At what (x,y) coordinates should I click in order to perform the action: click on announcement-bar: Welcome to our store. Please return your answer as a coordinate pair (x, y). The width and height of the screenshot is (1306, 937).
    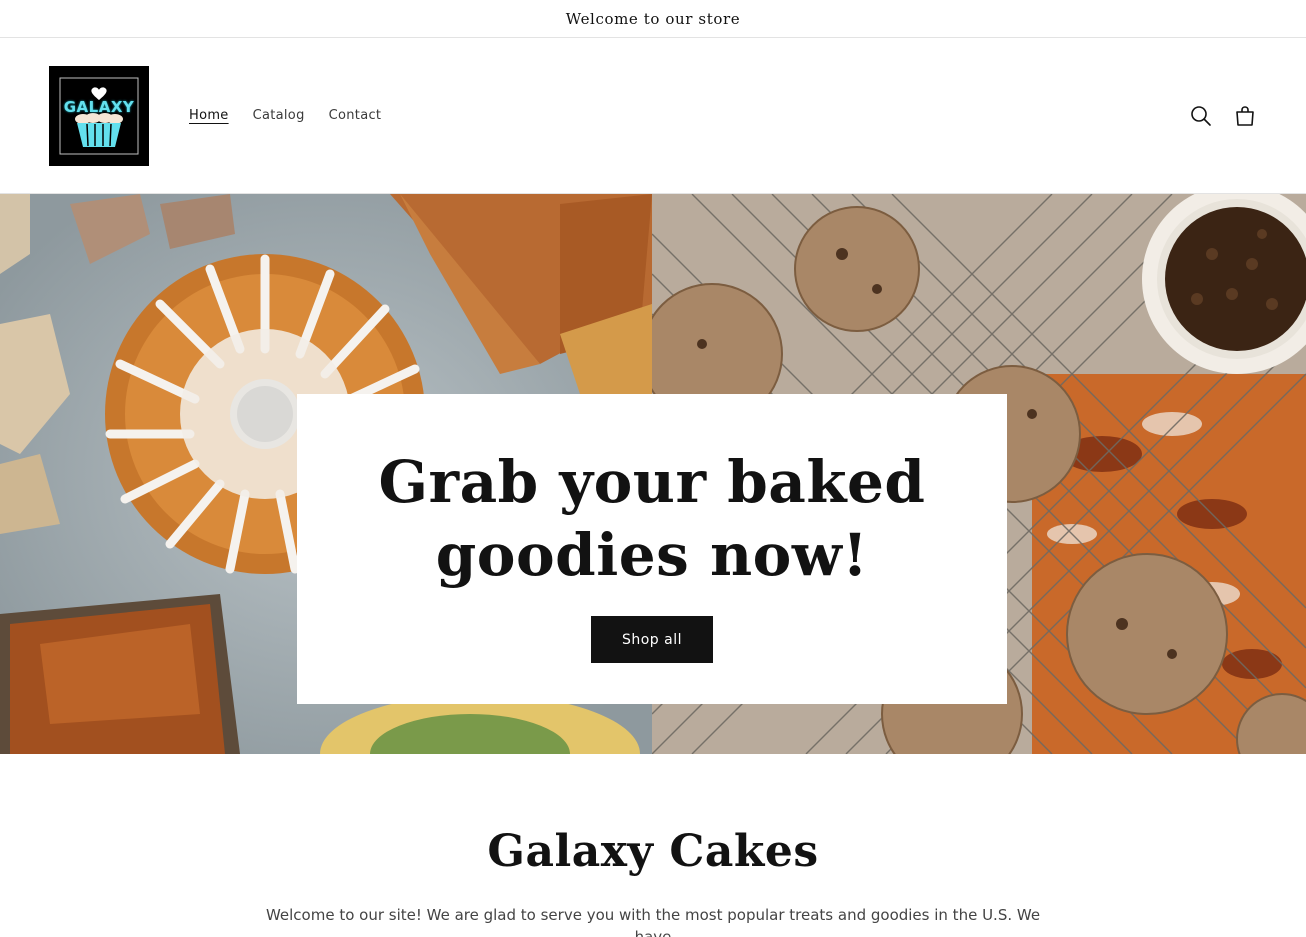
    Looking at the image, I should click on (653, 19).